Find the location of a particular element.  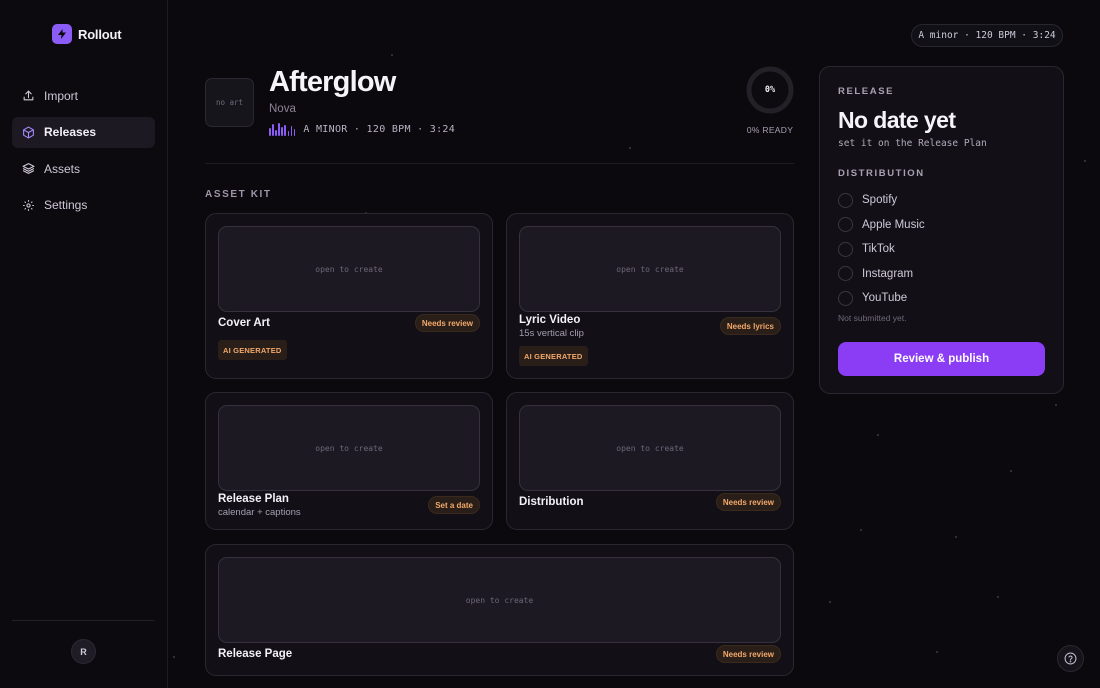

gear-icon is located at coordinates (28, 205).